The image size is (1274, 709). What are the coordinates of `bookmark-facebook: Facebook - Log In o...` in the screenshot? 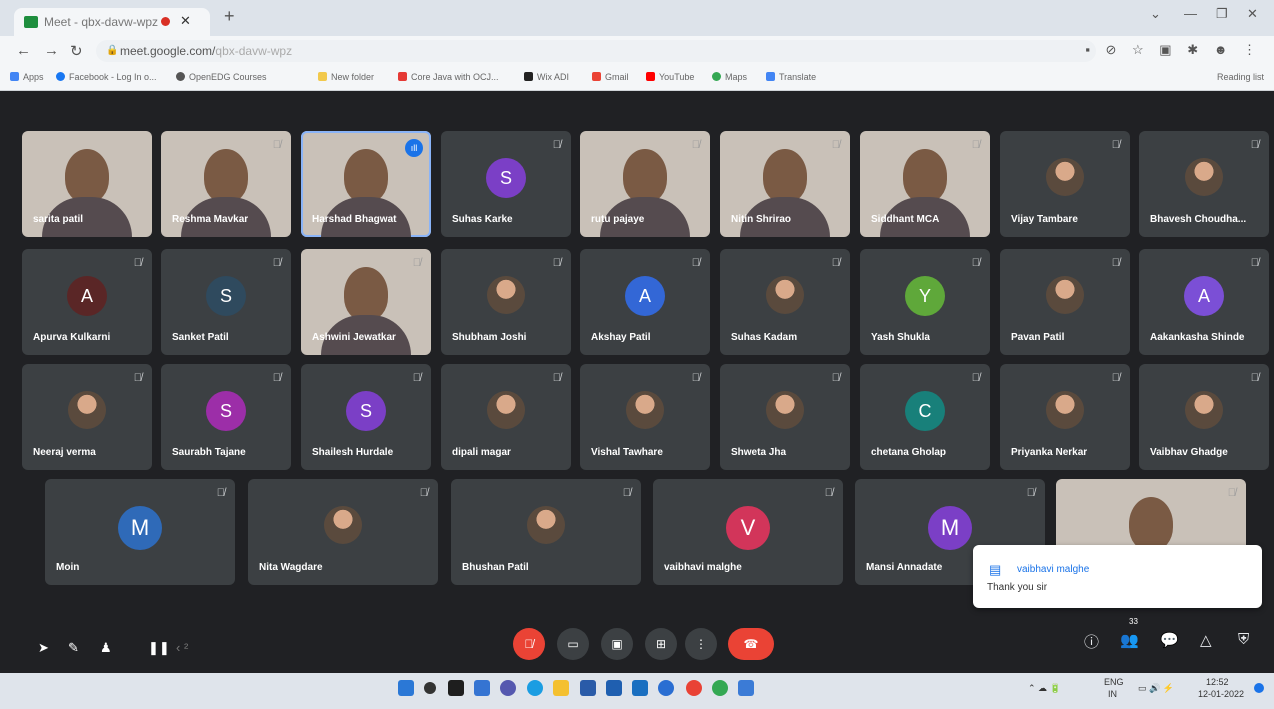 It's located at (106, 77).